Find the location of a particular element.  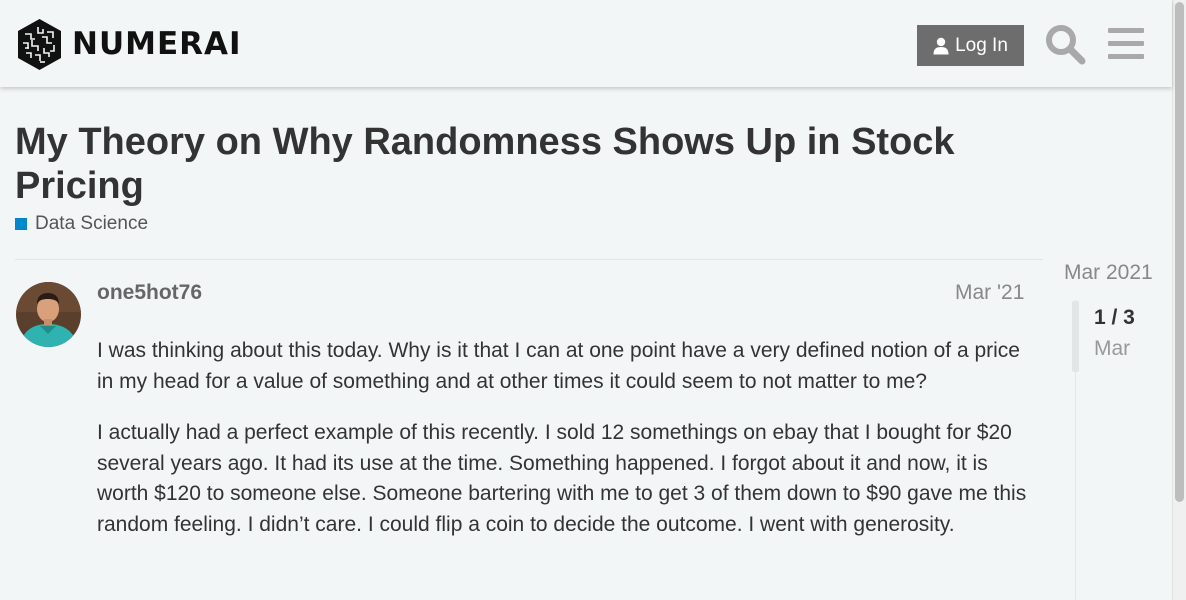

login-button: Log In is located at coordinates (970, 45).